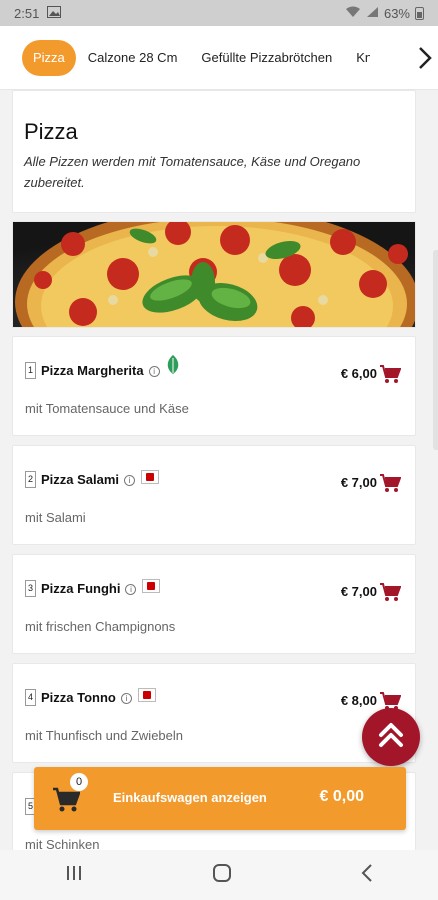  I want to click on cart-count-badge: 0, so click(79, 782).